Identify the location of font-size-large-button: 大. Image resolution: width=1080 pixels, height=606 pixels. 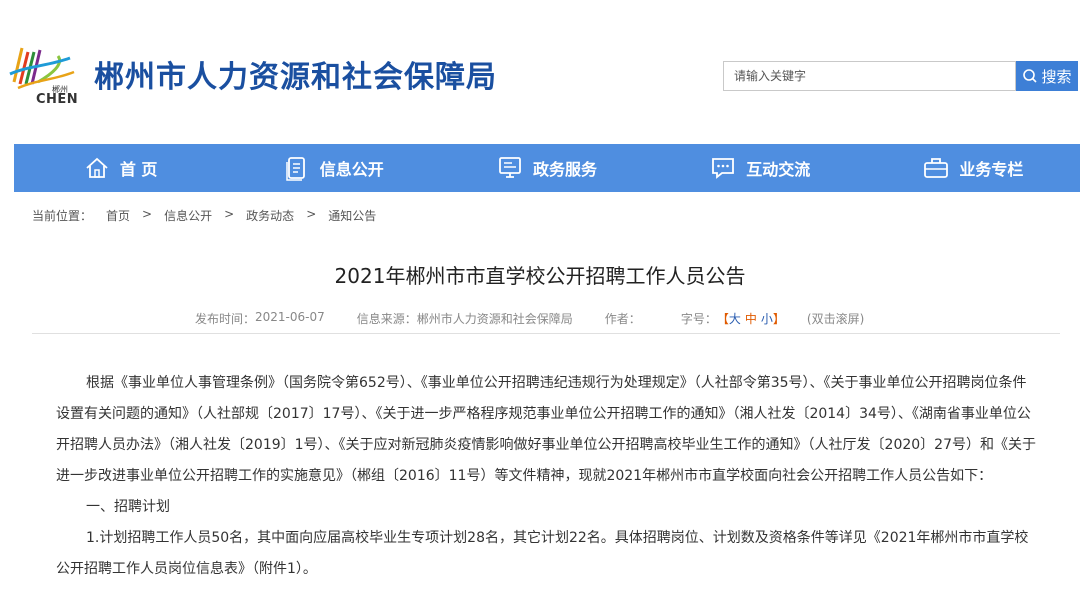
(735, 318).